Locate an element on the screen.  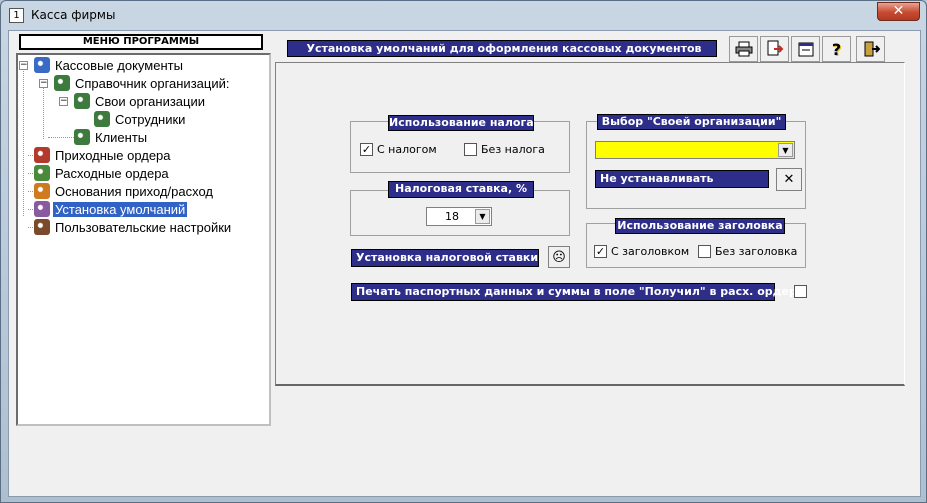
without-header-checkbox: Без заголовка is located at coordinates (747, 251).